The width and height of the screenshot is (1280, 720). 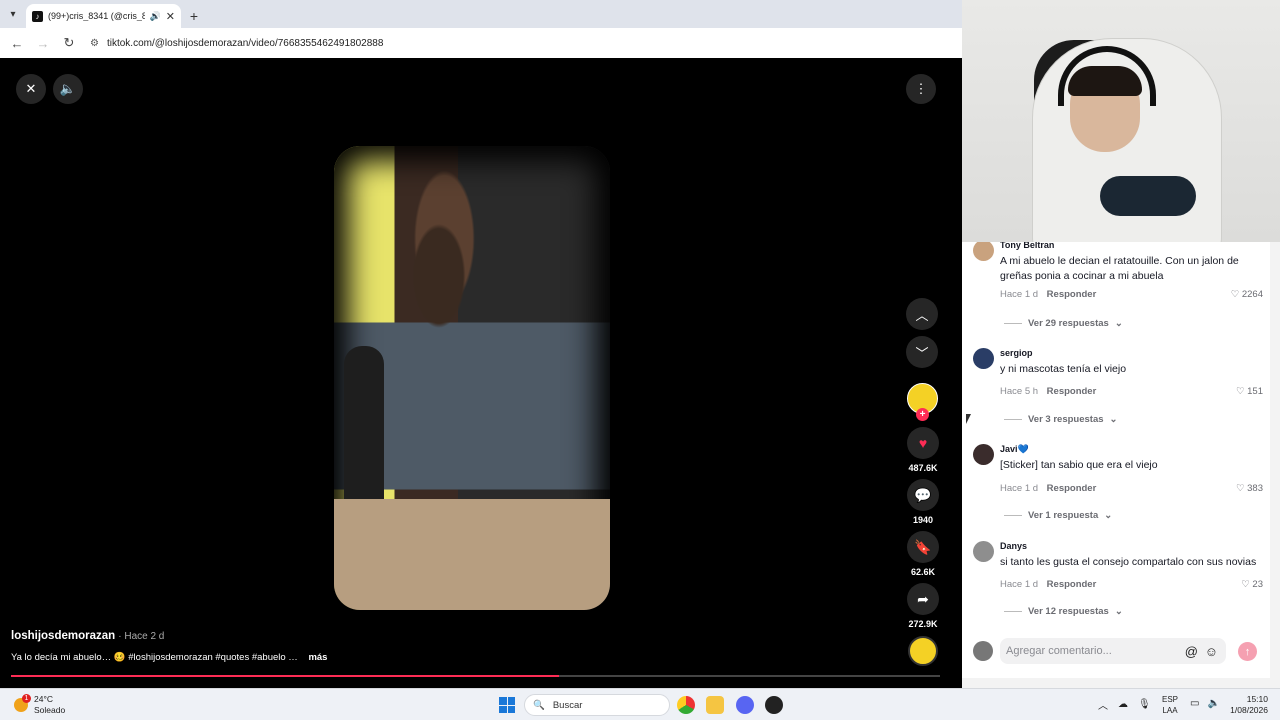 I want to click on post-time: · Hace 2 d, so click(x=141, y=636).